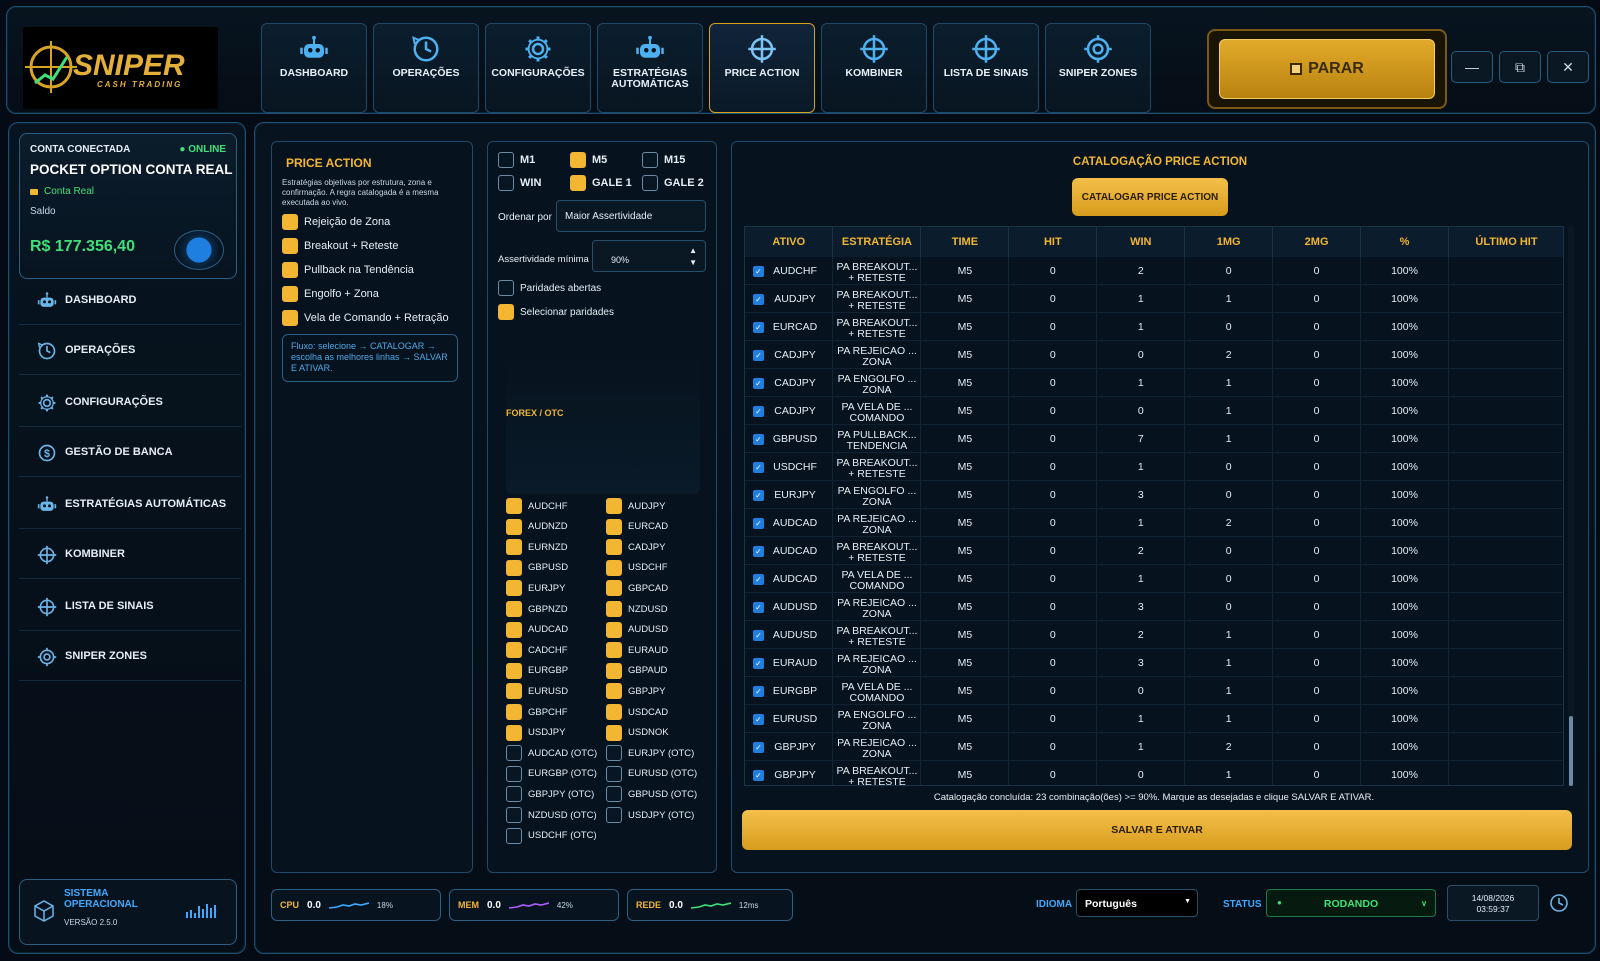  I want to click on pair-option: EURUSD (OTC), so click(651, 773).